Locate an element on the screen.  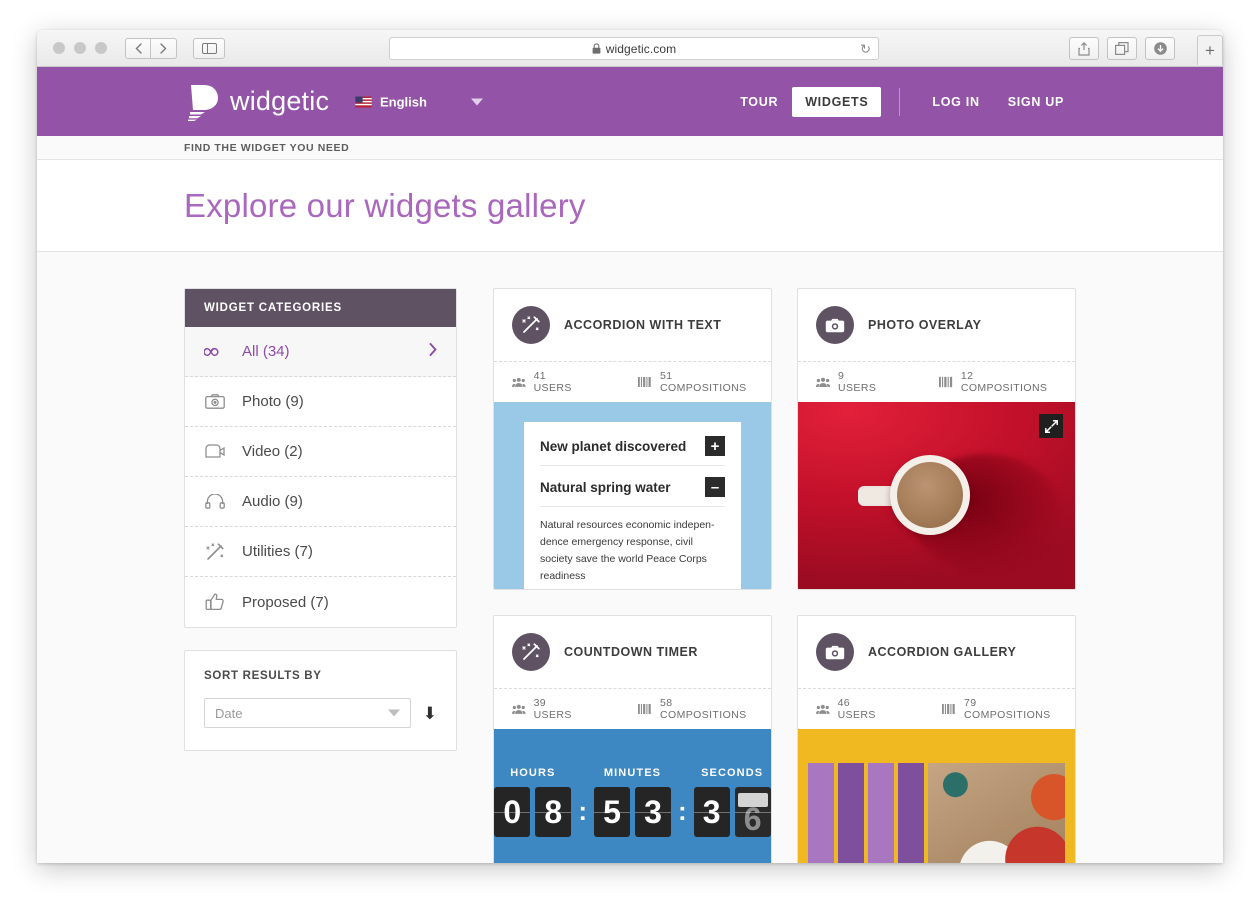
infinity-icon is located at coordinates (215, 352).